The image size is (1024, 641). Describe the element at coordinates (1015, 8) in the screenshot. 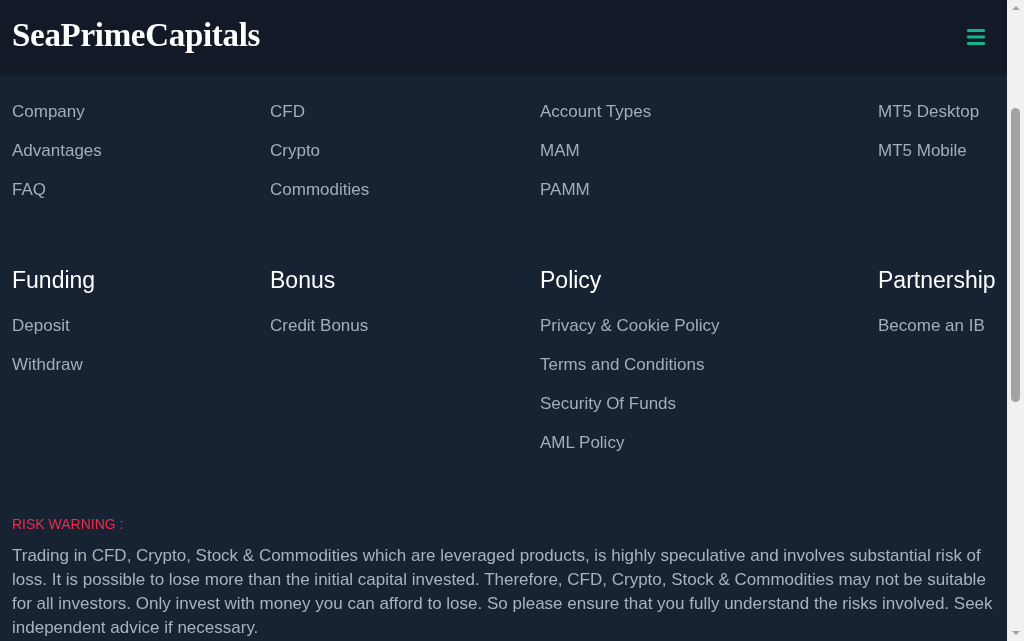

I see `scroll-up-arrow-icon` at that location.